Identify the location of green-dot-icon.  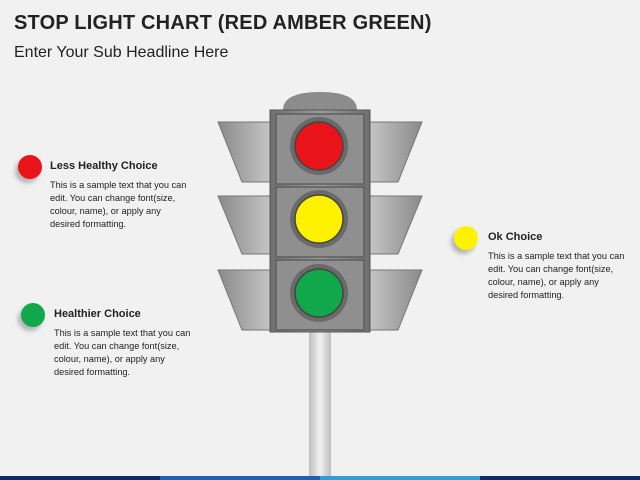
(33, 315).